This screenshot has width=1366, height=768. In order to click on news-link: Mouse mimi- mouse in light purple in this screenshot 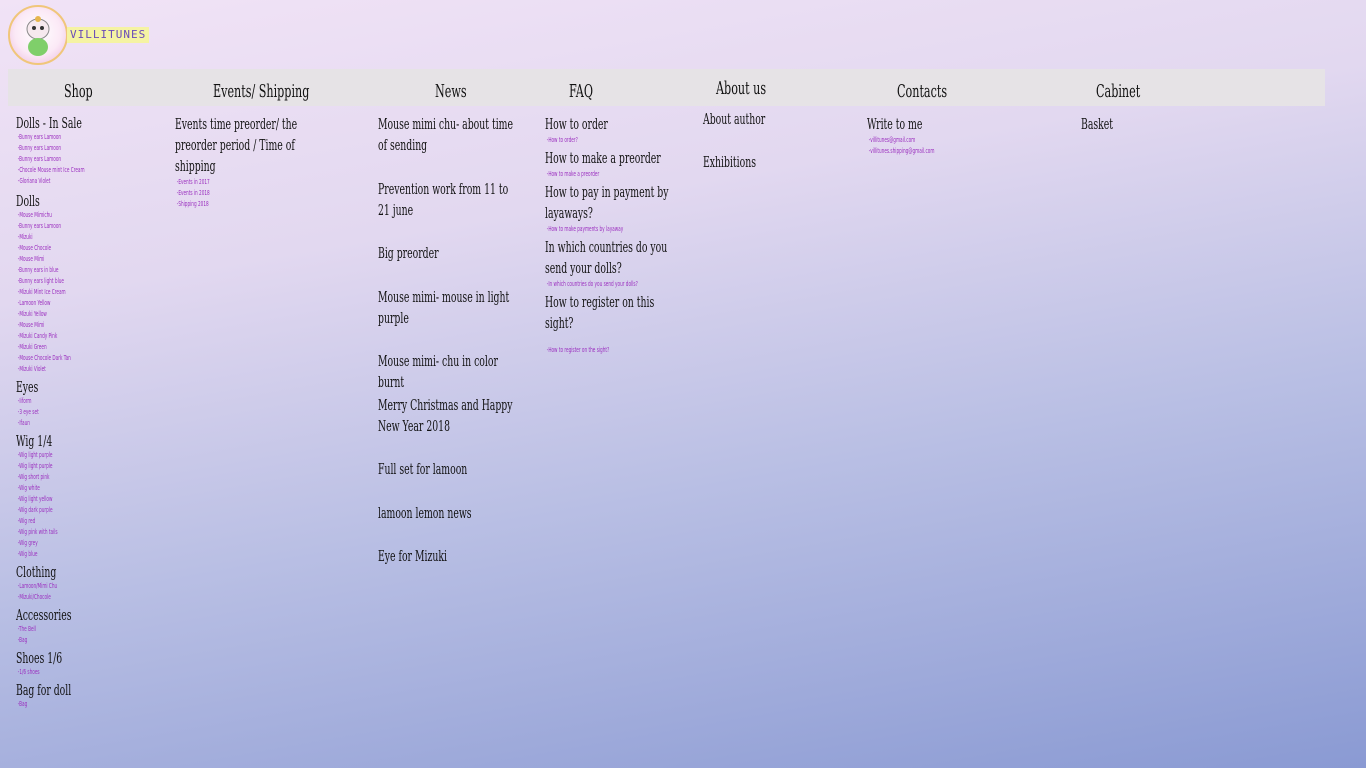, I will do `click(448, 308)`.